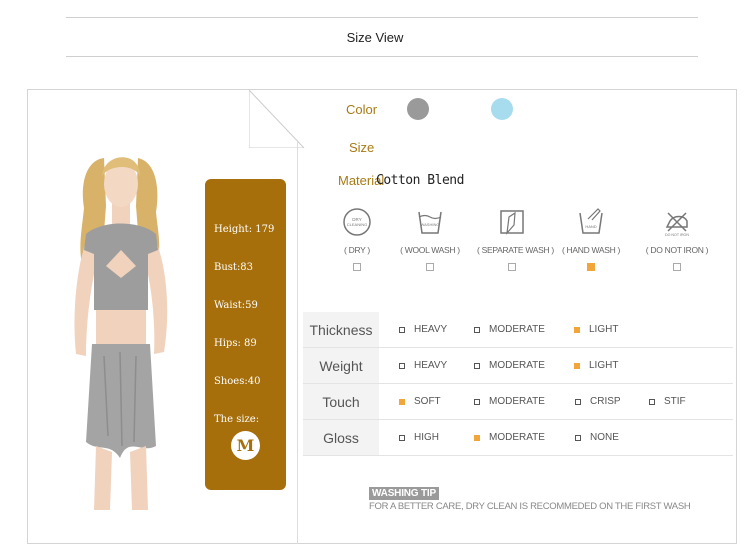 The width and height of the screenshot is (750, 555). Describe the element at coordinates (430, 250) in the screenshot. I see `care-label: ( WOOL WASH )` at that location.